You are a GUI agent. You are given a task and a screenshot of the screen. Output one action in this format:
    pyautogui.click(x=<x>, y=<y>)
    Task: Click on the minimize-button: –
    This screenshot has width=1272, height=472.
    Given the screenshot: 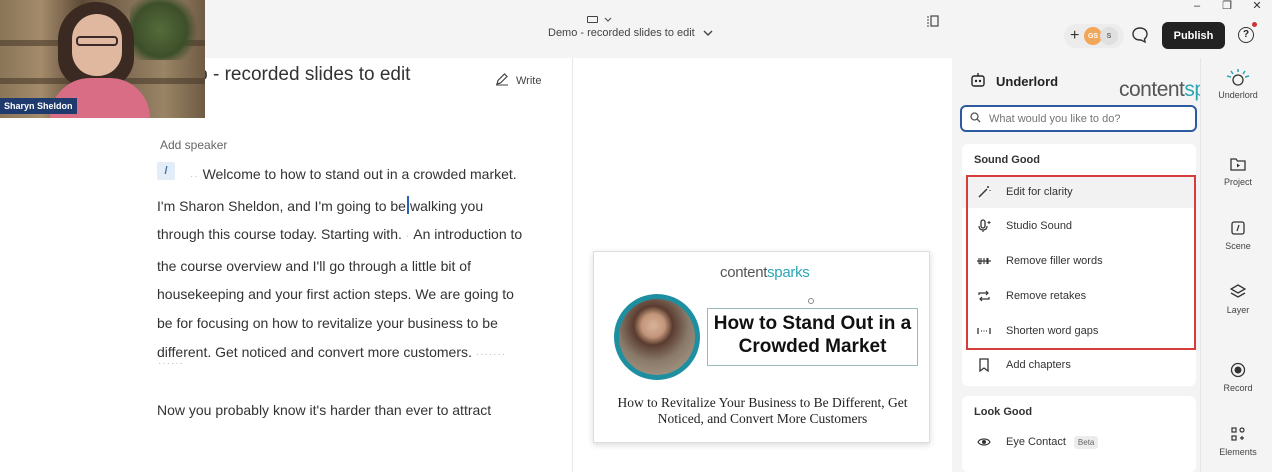 What is the action you would take?
    pyautogui.click(x=1197, y=7)
    